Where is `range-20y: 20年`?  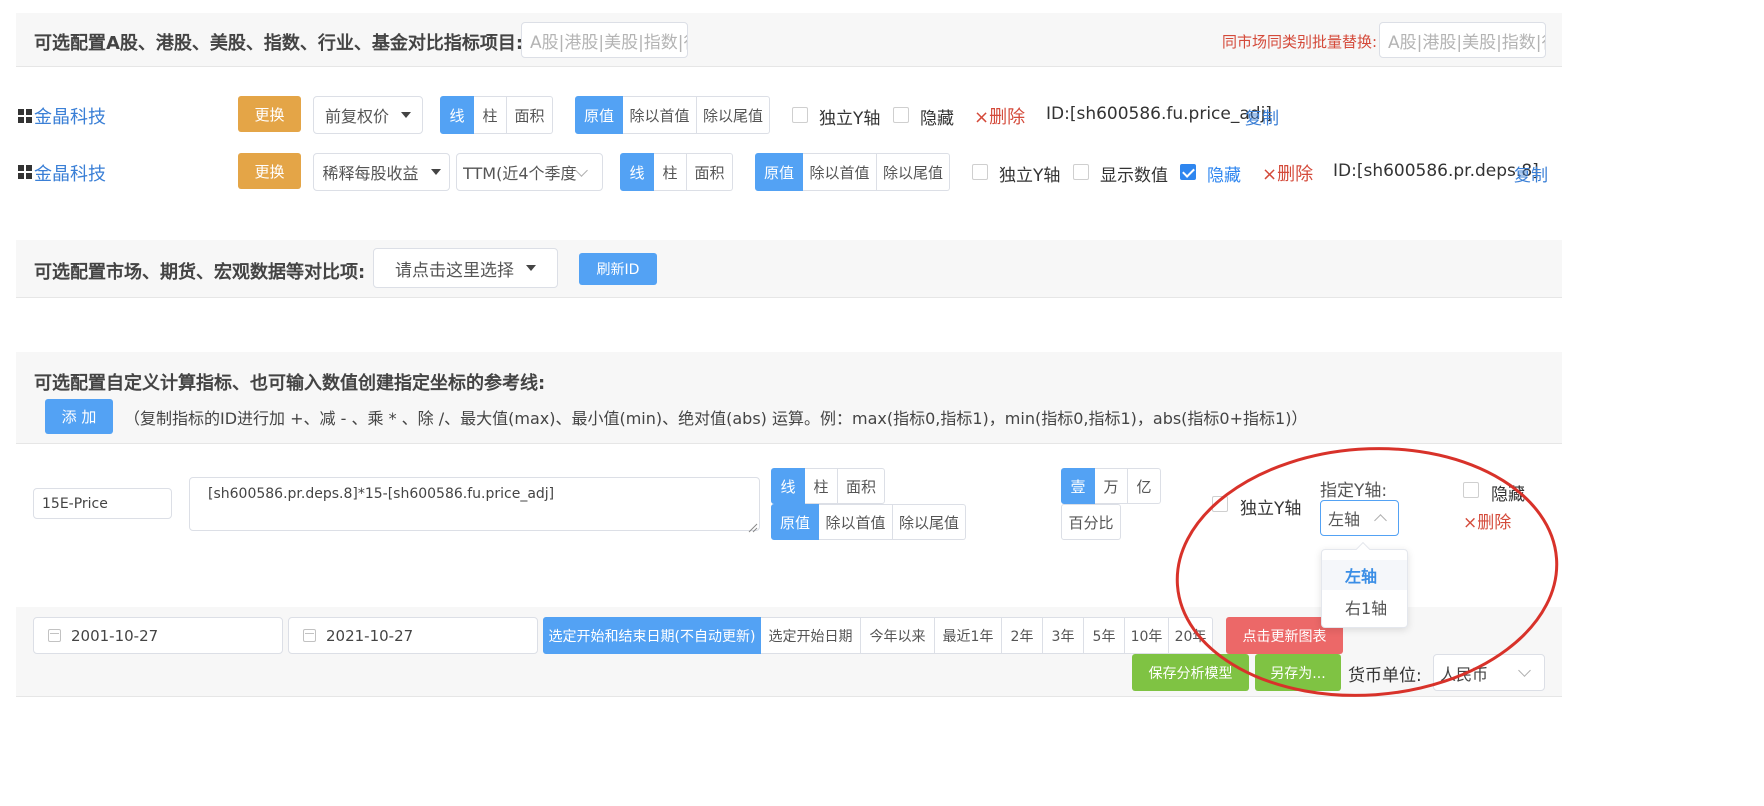
range-20y: 20年 is located at coordinates (1191, 635).